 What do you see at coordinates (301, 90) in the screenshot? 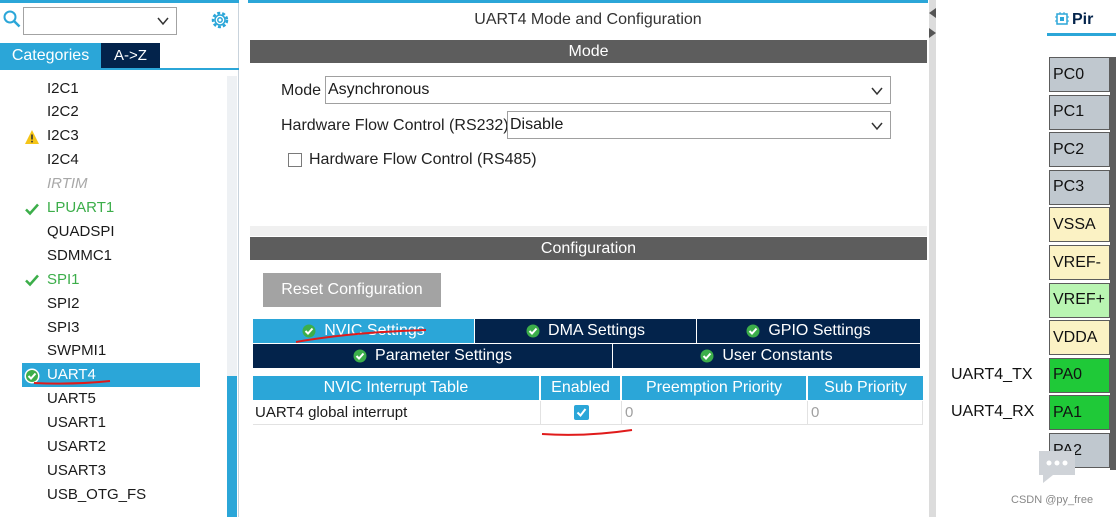
I see `mode-label: Mode` at bounding box center [301, 90].